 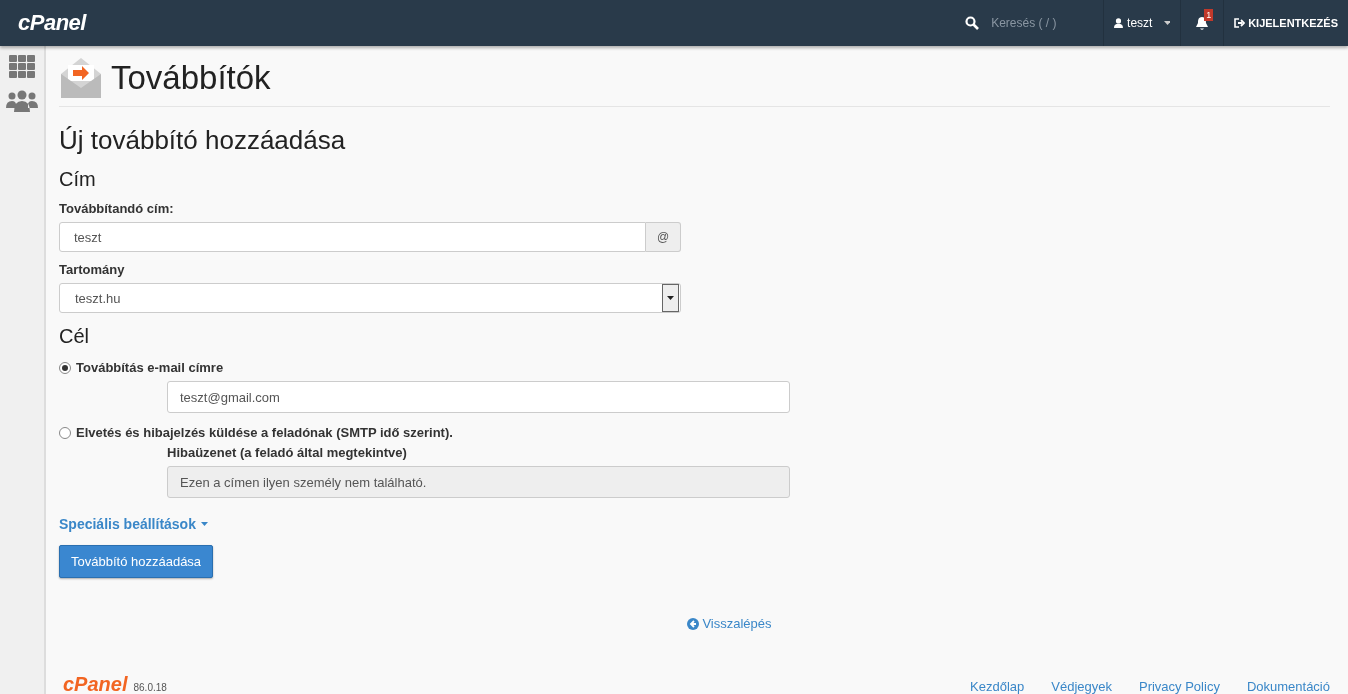 I want to click on envelope-arrow-icon, so click(x=81, y=78).